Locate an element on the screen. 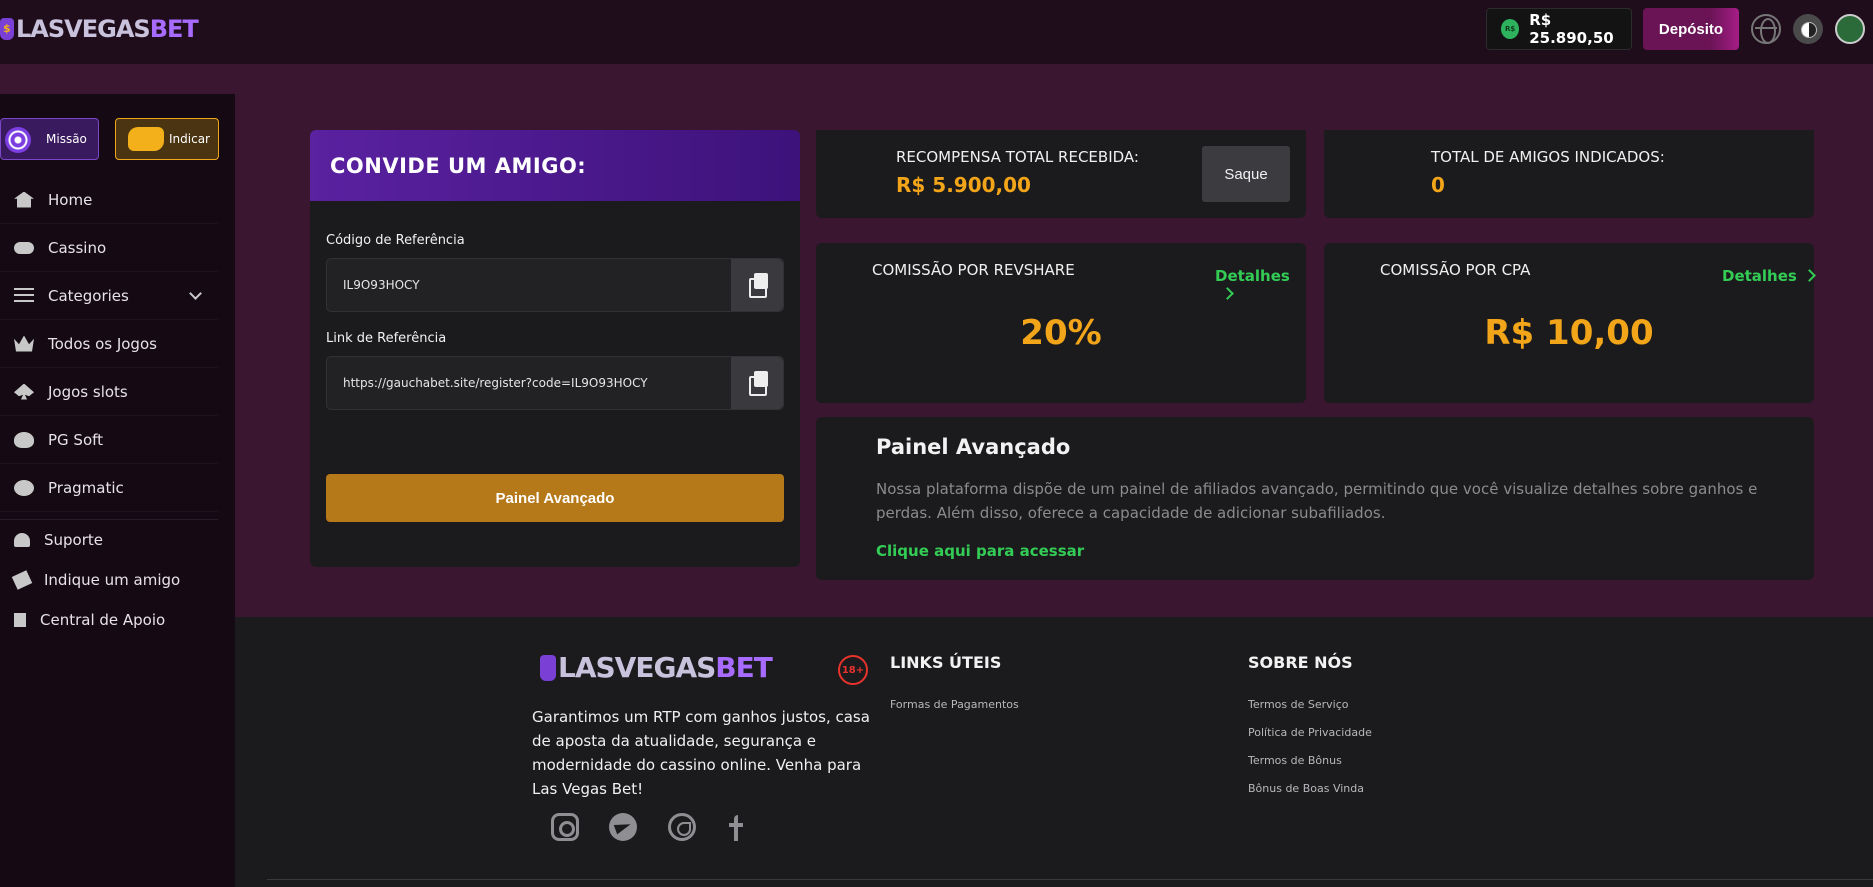  sidebar-divider is located at coordinates (109, 516).